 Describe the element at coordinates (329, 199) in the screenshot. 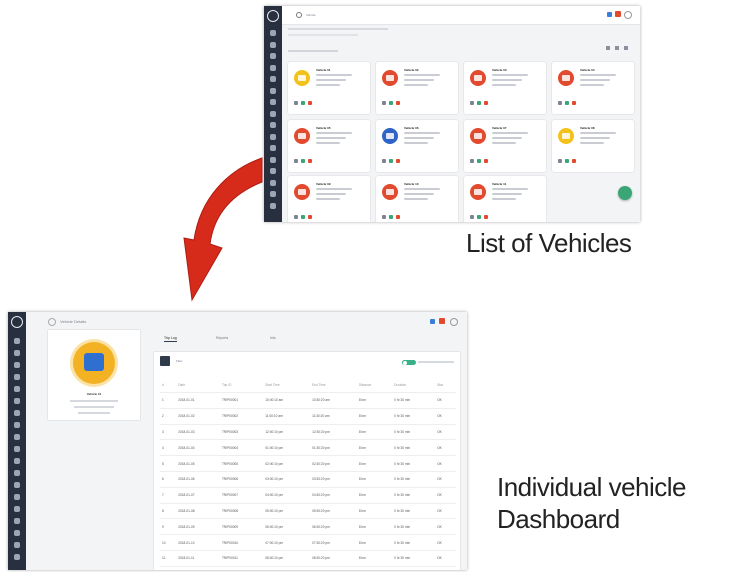

I see `vehicle-card: Vehicle 09` at that location.